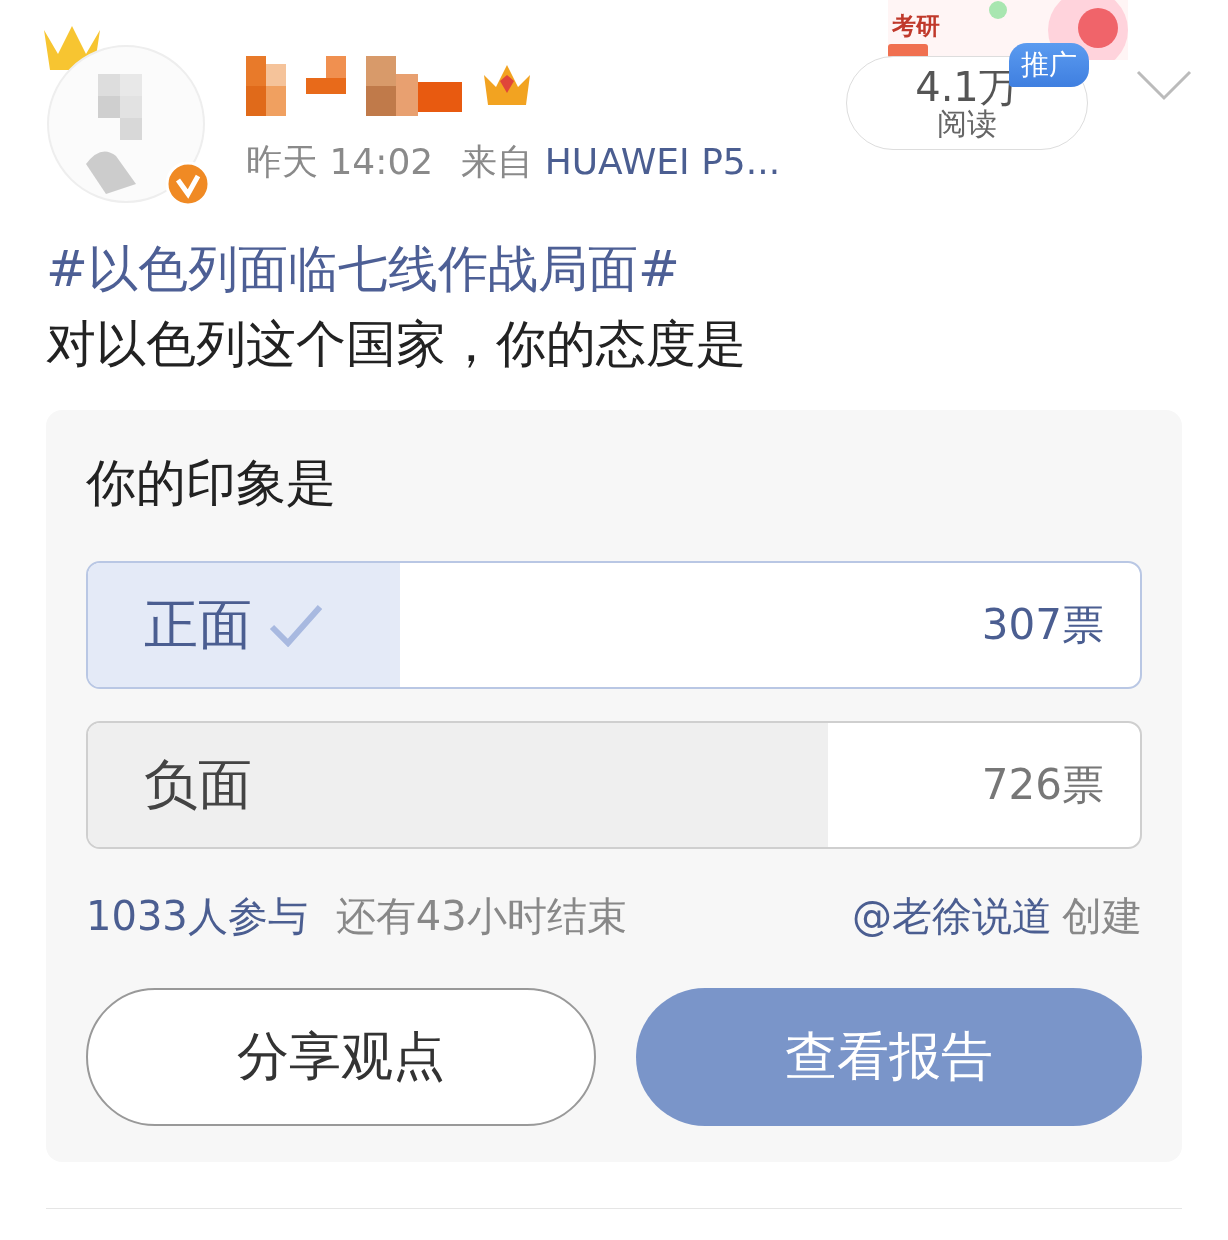  Describe the element at coordinates (967, 123) in the screenshot. I see `read-label: 阅读` at that location.